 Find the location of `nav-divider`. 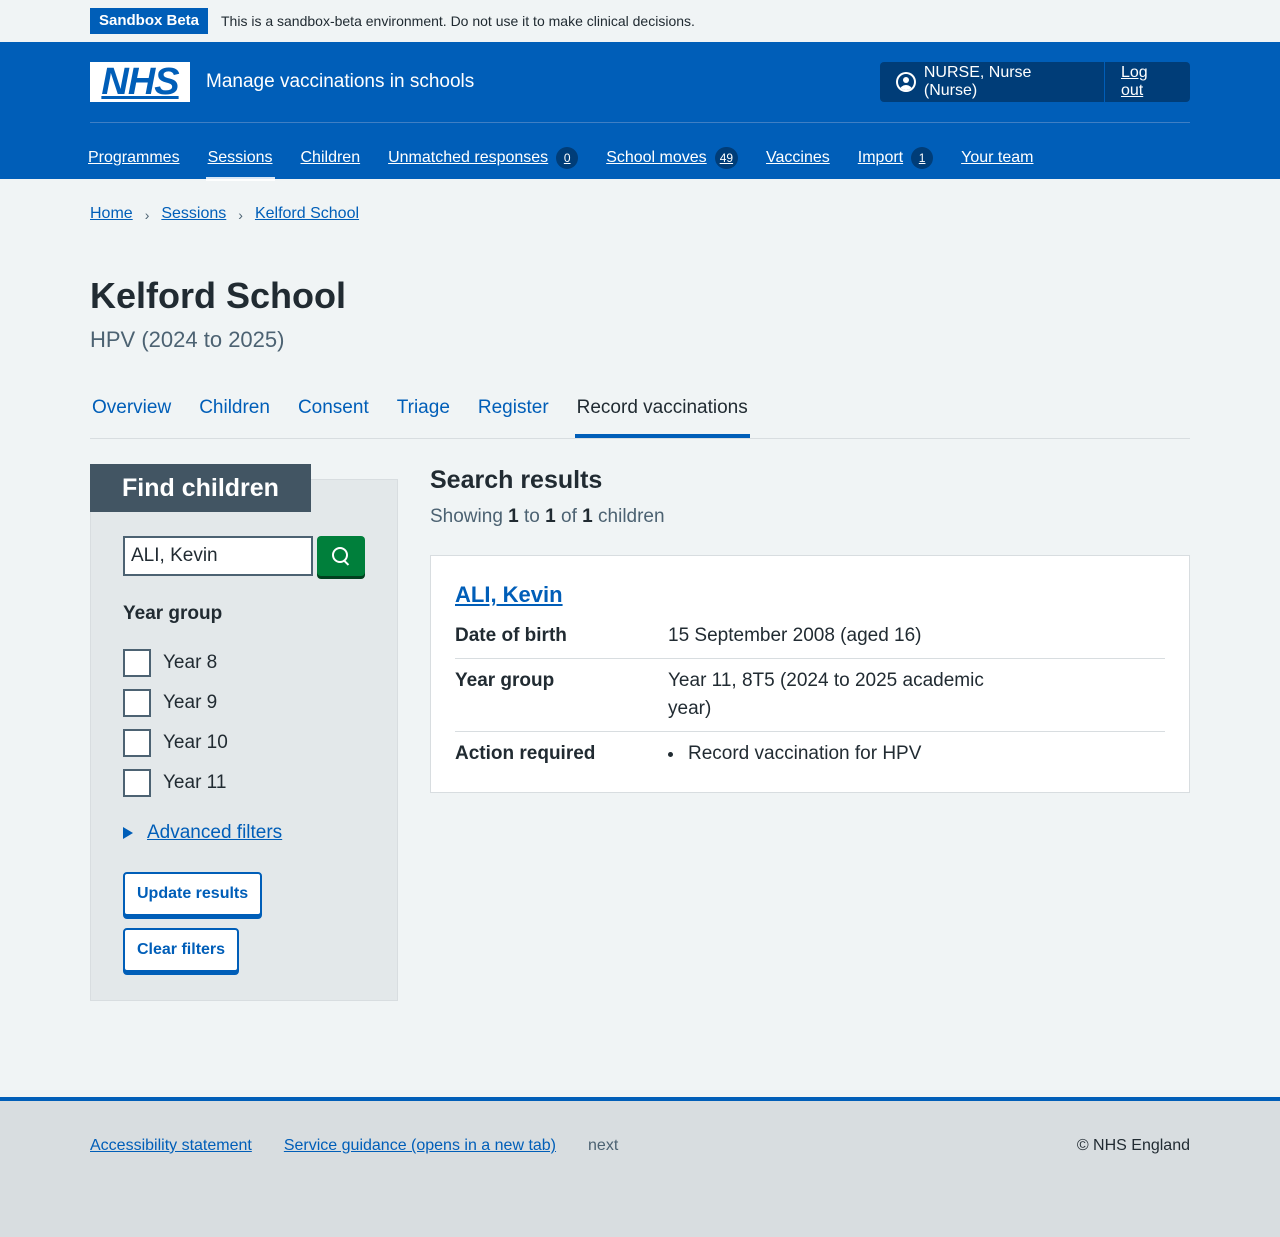

nav-divider is located at coordinates (640, 122).